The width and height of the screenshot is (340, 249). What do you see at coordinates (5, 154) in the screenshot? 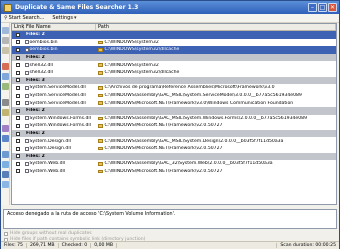
I see `select-group-icon` at bounding box center [5, 154].